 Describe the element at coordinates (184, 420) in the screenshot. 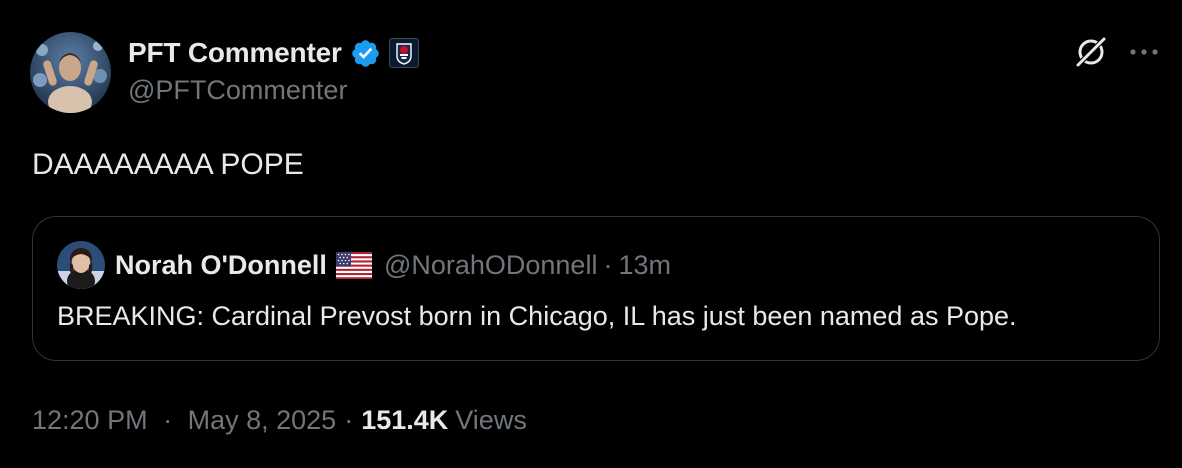

I see `tweet-timestamp-link: 12:20 PM · May 8, 2025` at that location.